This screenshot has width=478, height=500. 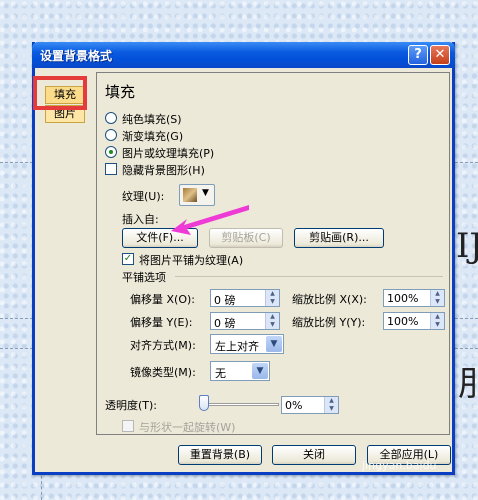 What do you see at coordinates (144, 277) in the screenshot?
I see `tile-options-heading: 平铺选项` at bounding box center [144, 277].